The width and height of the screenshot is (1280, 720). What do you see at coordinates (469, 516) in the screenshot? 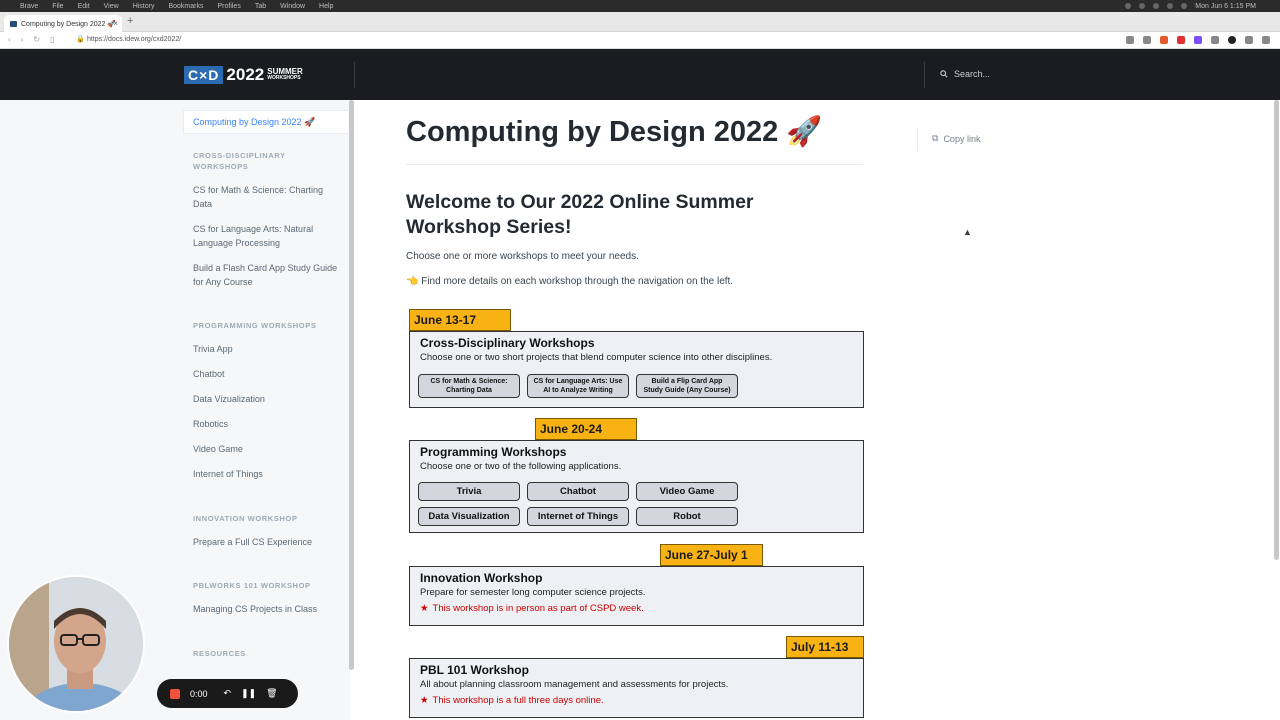
I see `option-data-visualization: Data Visualization` at bounding box center [469, 516].